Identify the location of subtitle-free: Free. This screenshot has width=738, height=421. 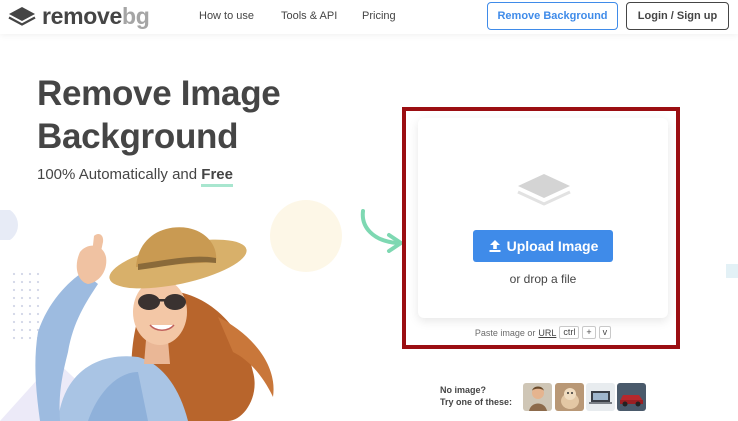
(217, 176).